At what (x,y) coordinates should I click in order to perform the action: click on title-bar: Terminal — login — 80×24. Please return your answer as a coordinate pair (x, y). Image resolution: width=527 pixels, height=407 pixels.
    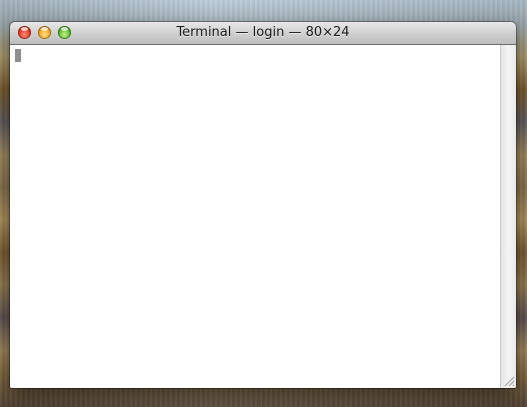
    Looking at the image, I should click on (263, 33).